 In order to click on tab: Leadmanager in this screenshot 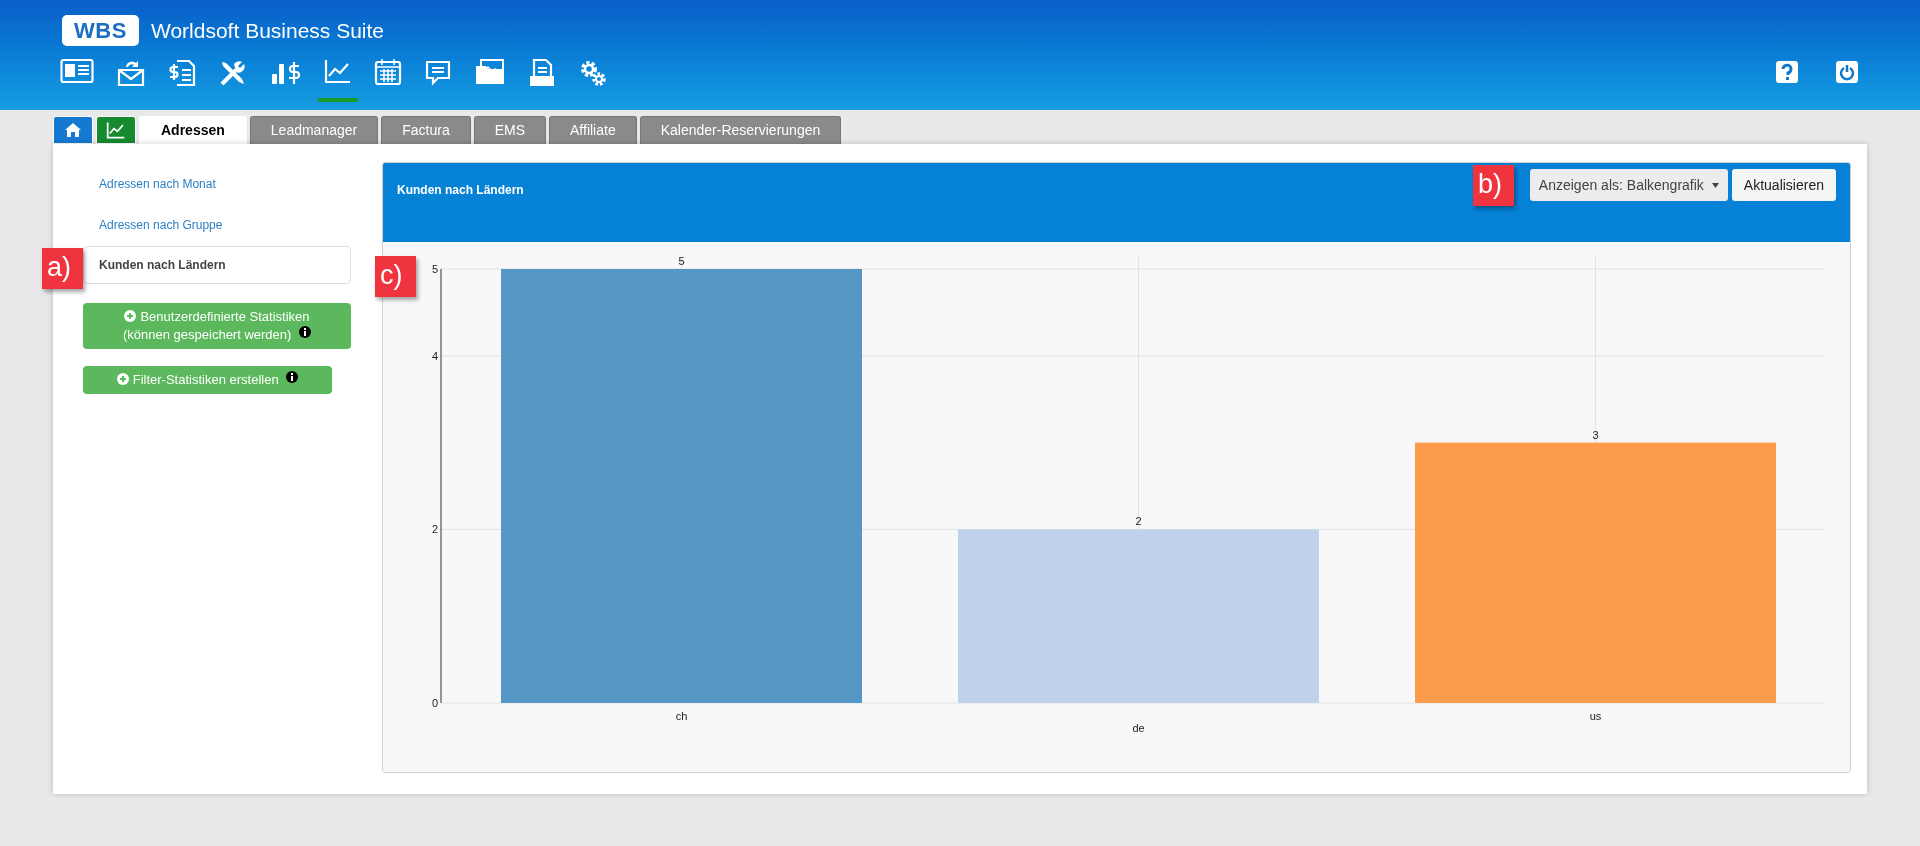, I will do `click(314, 130)`.